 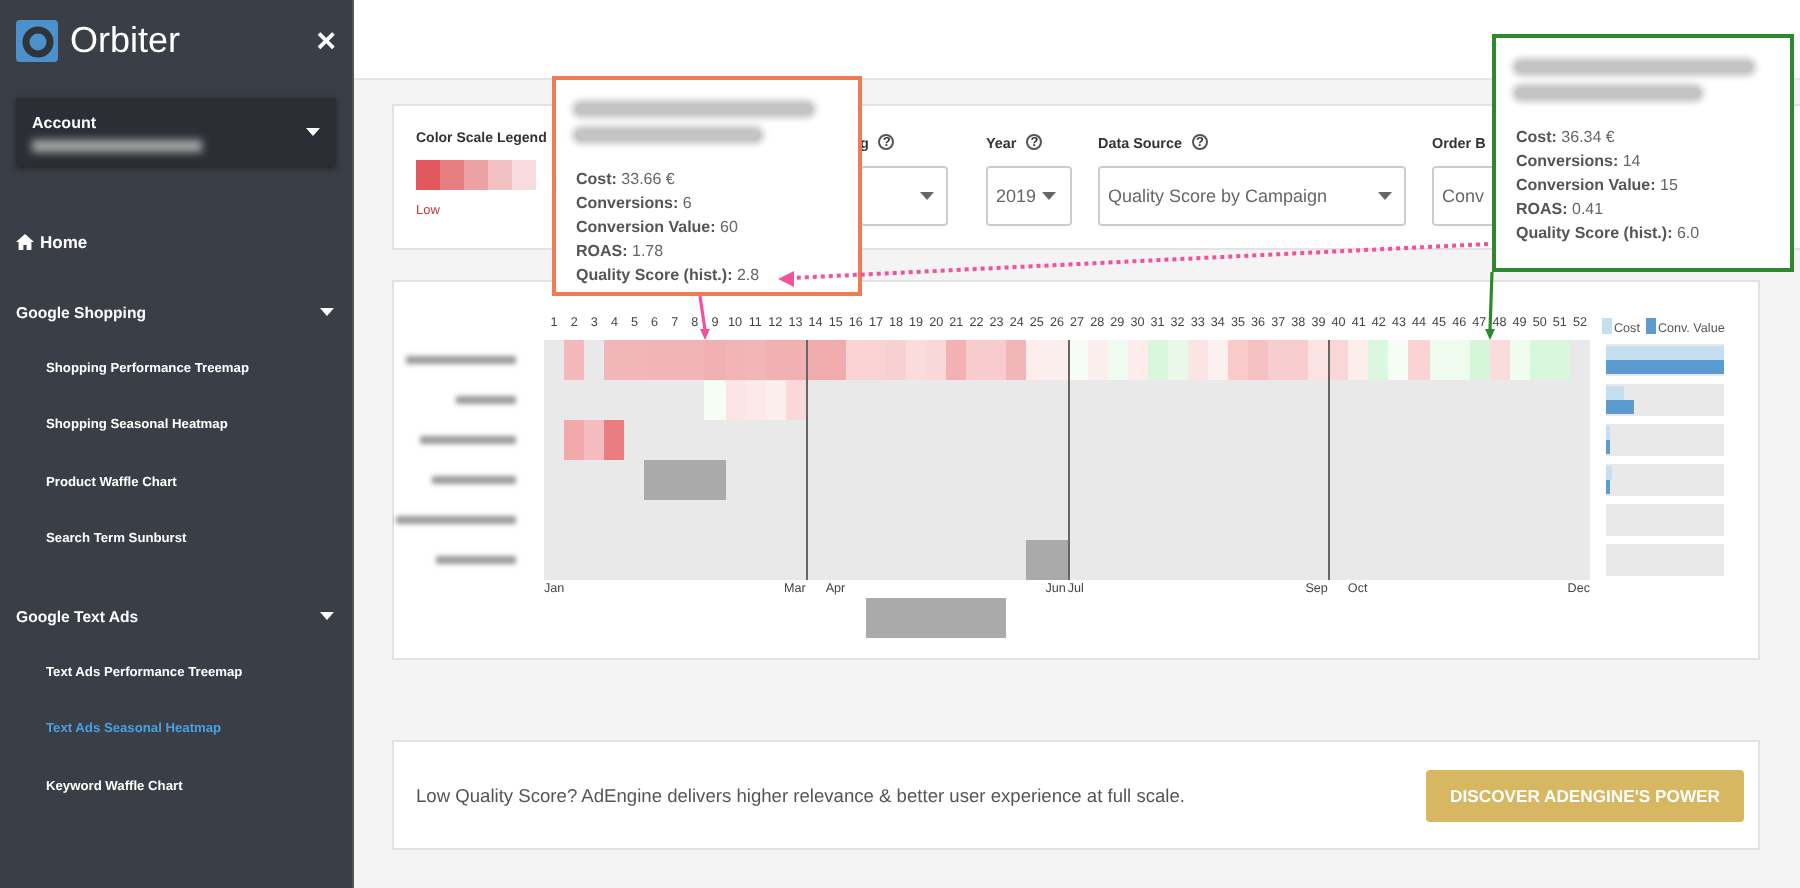 I want to click on close-button: ×, so click(x=326, y=40).